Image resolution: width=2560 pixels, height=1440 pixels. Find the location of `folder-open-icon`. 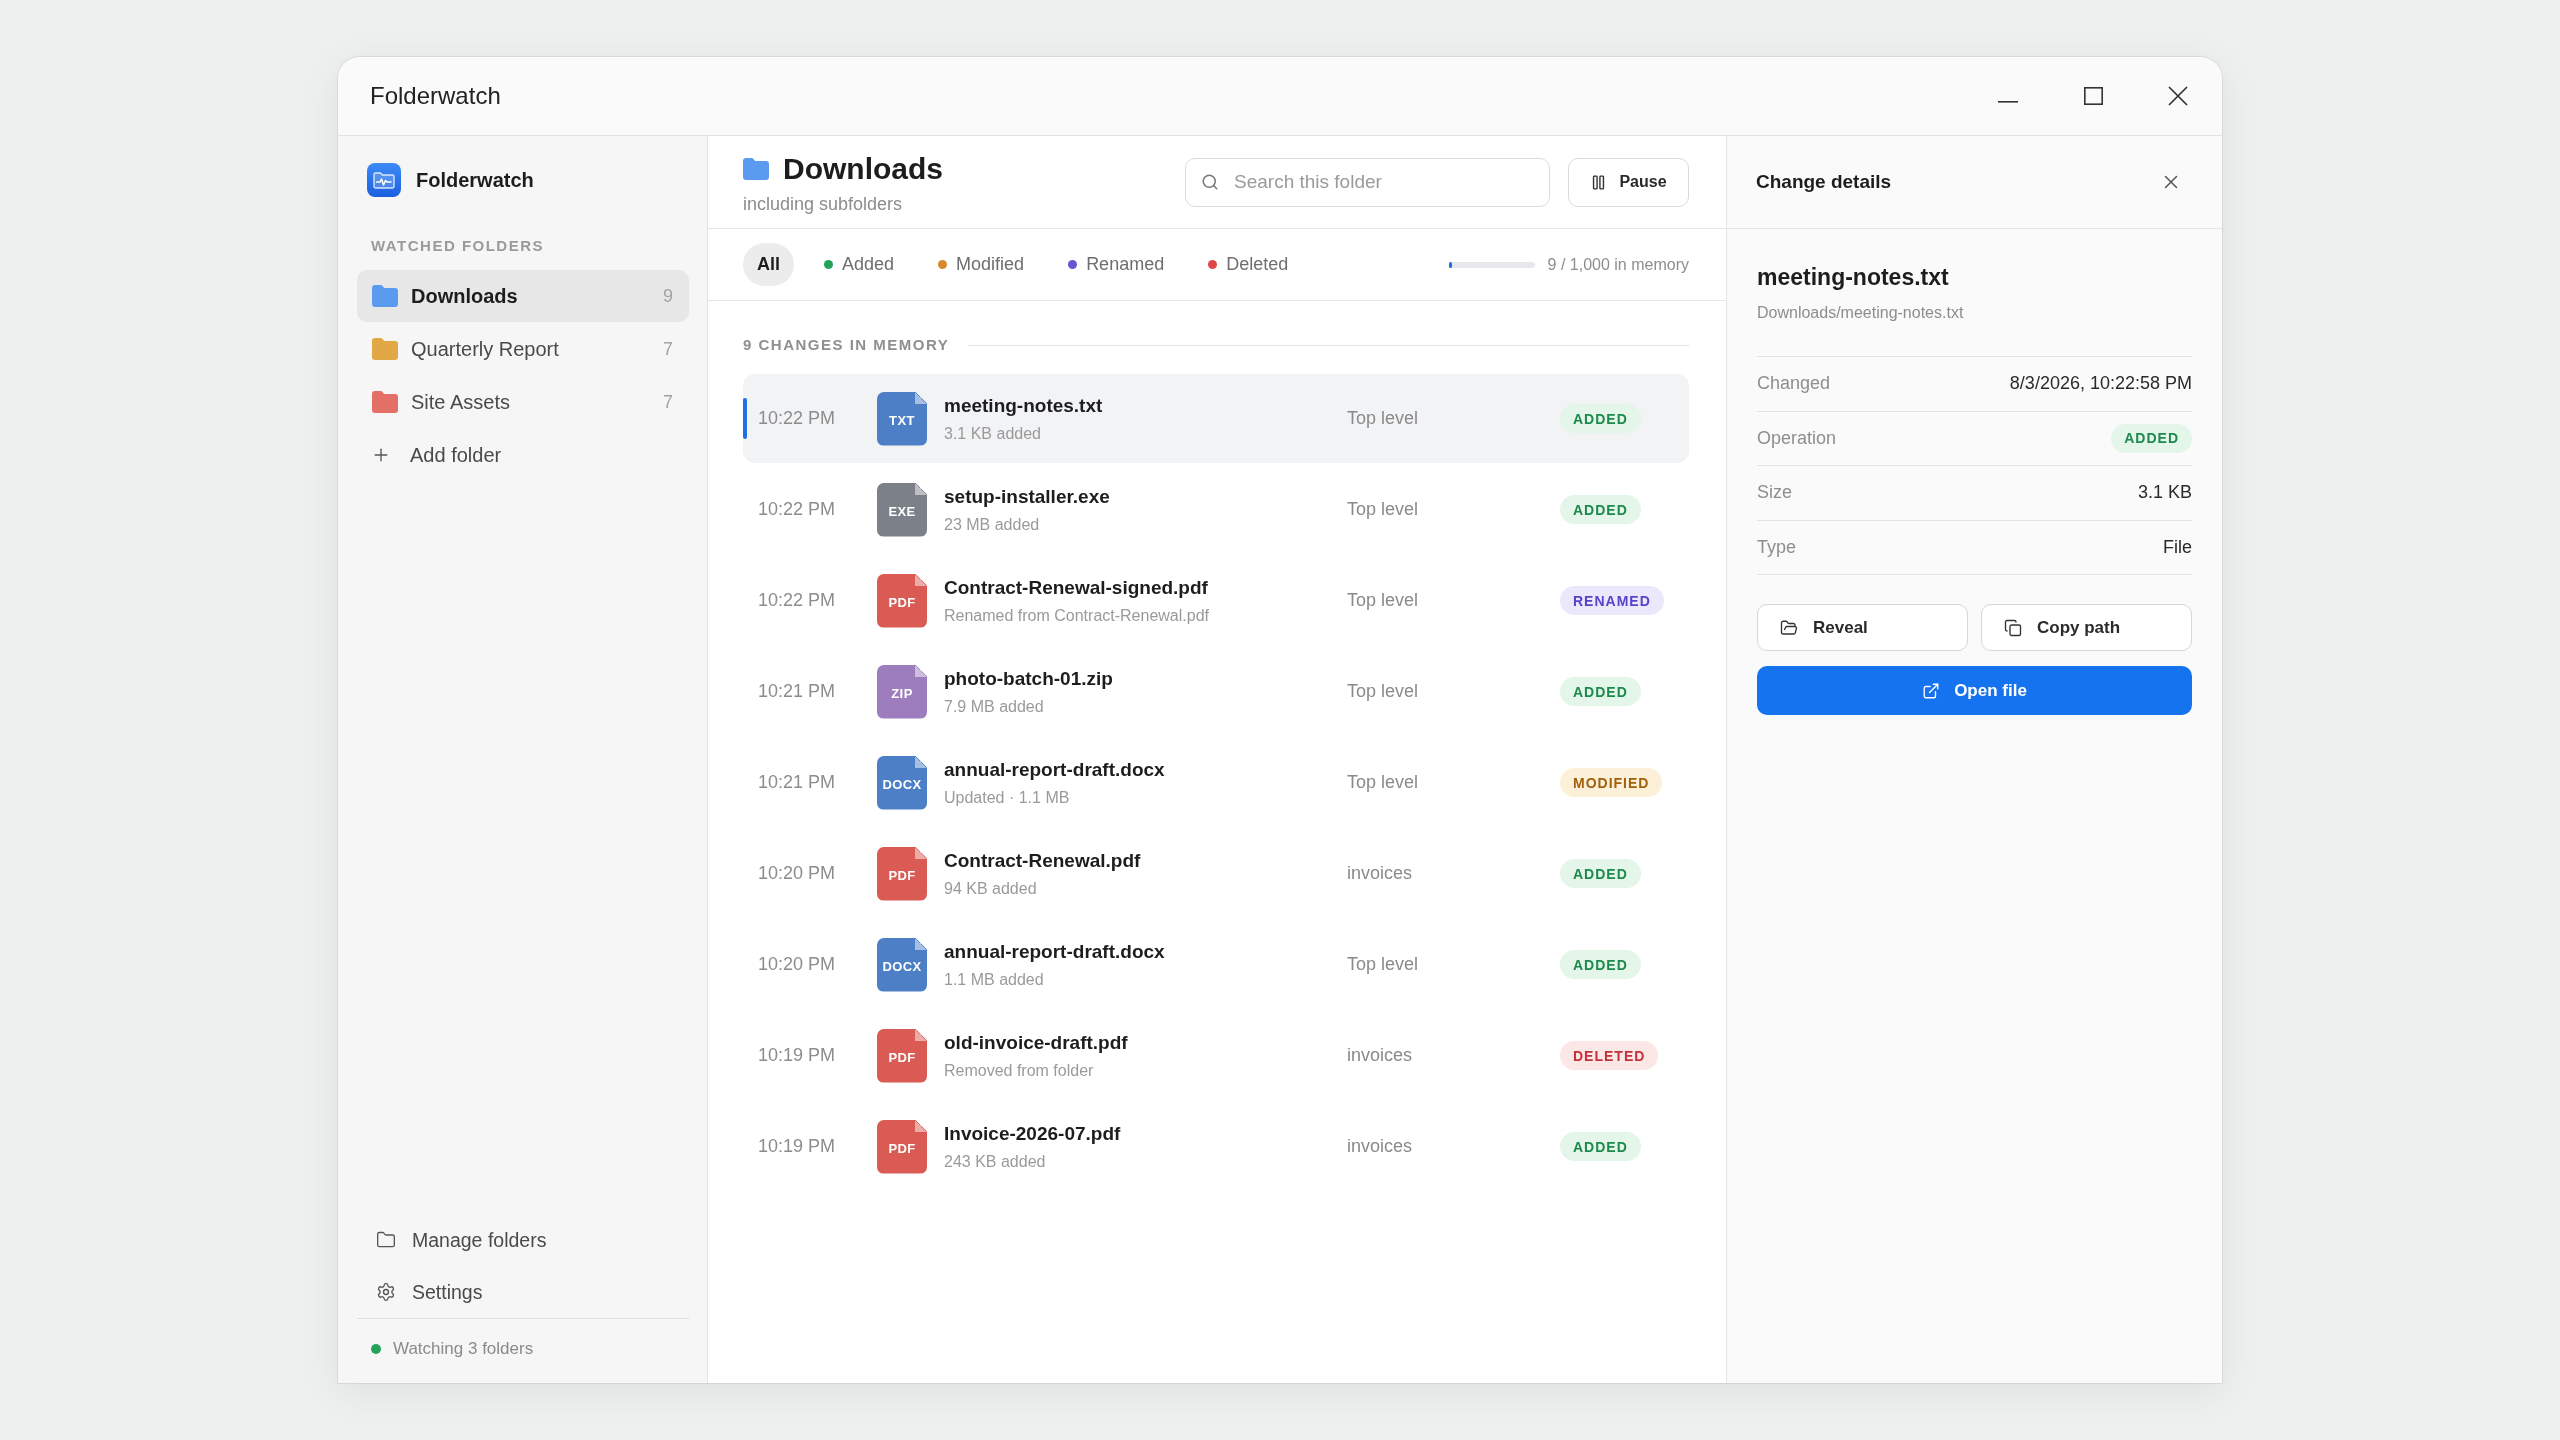

folder-open-icon is located at coordinates (1789, 627).